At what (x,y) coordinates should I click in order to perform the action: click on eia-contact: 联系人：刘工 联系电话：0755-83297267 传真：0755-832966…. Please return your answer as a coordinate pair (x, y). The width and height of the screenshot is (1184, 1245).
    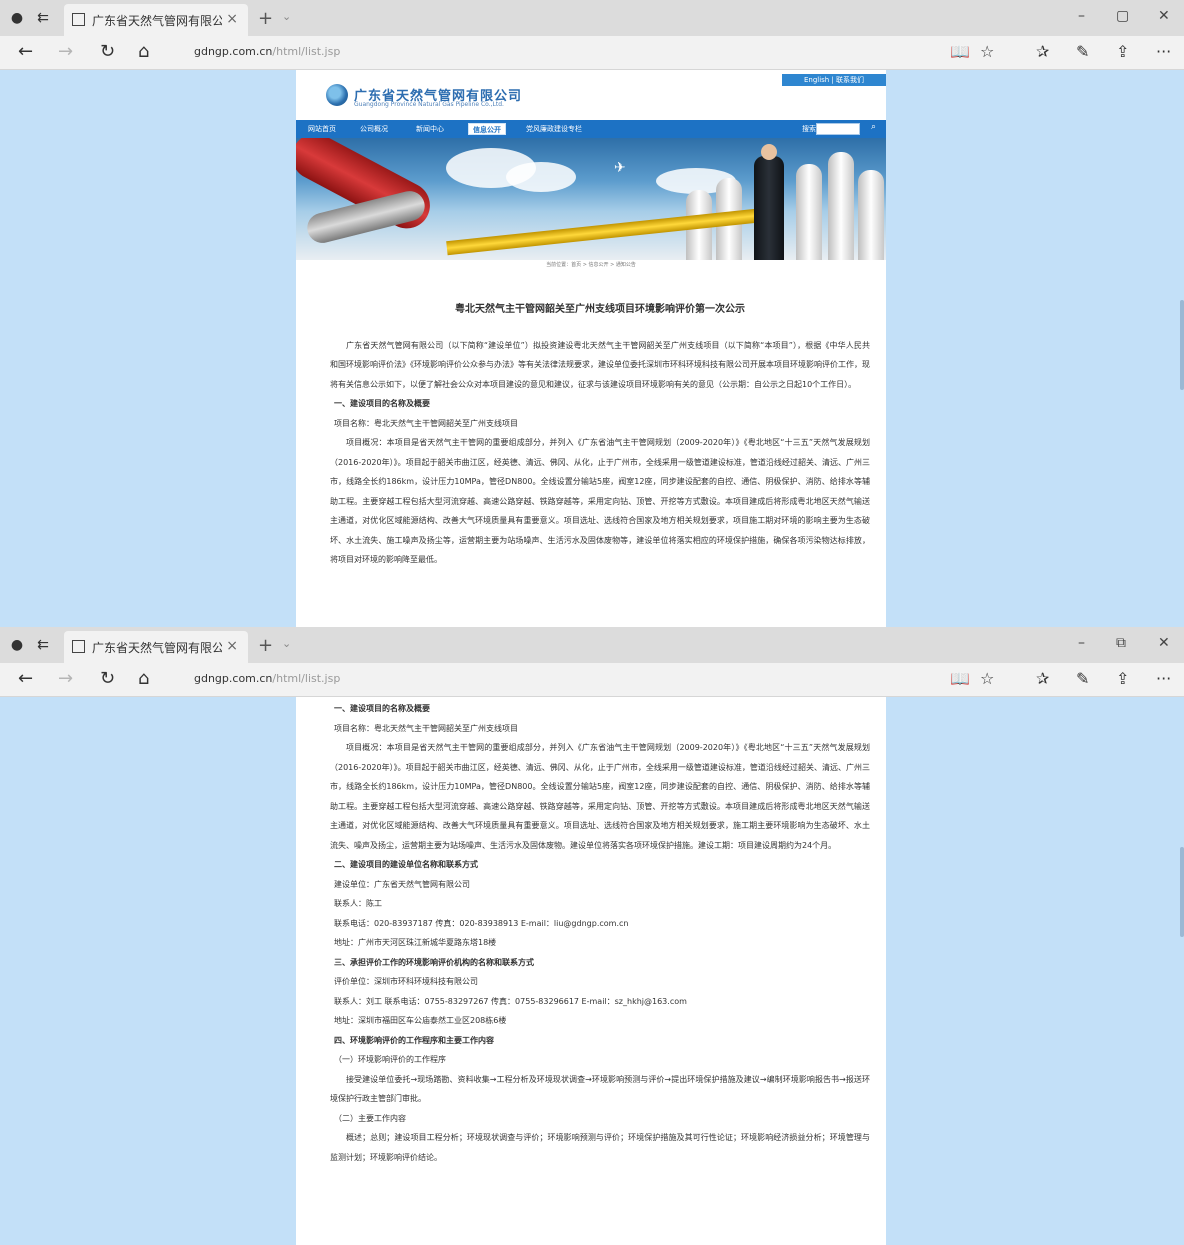
    Looking at the image, I should click on (510, 1001).